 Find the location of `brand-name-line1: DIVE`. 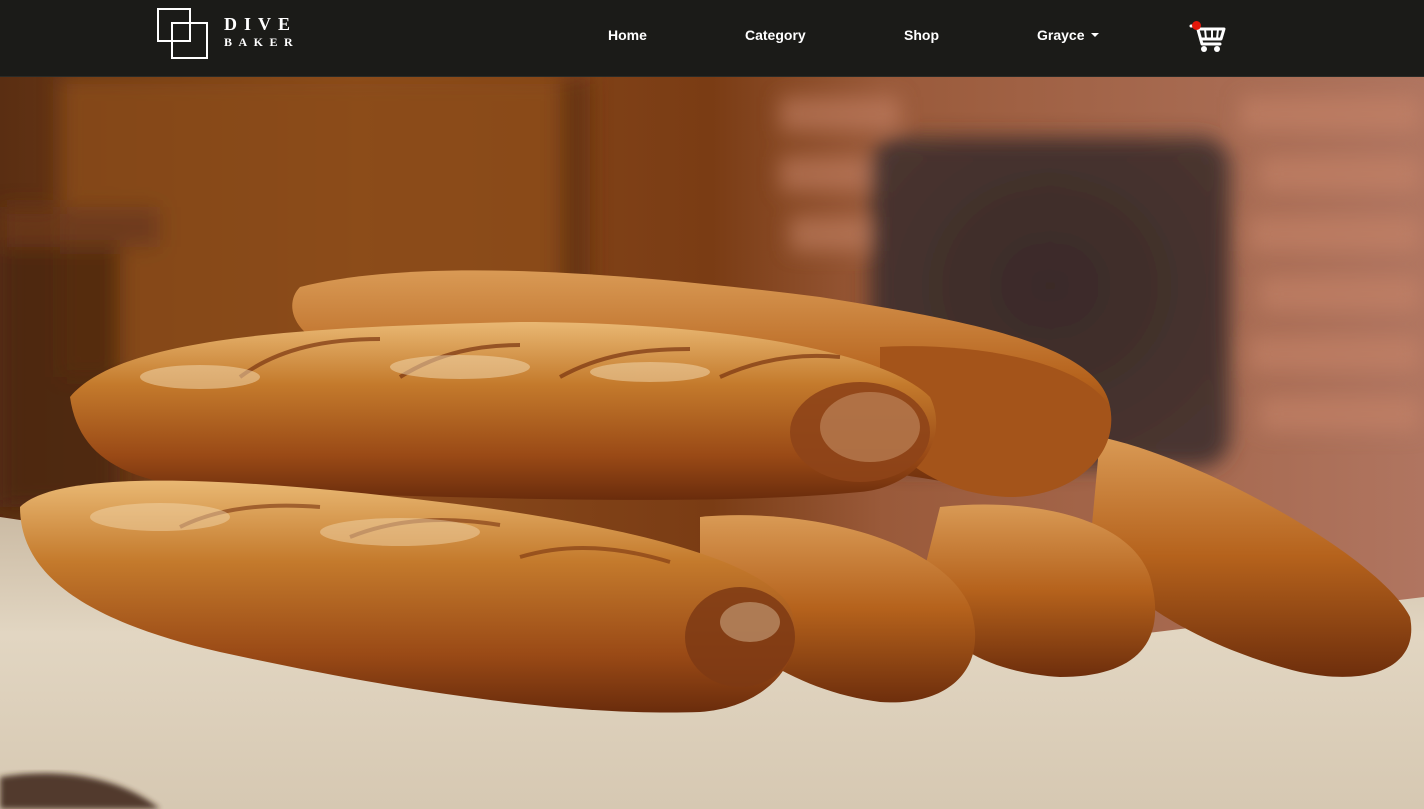

brand-name-line1: DIVE is located at coordinates (261, 24).